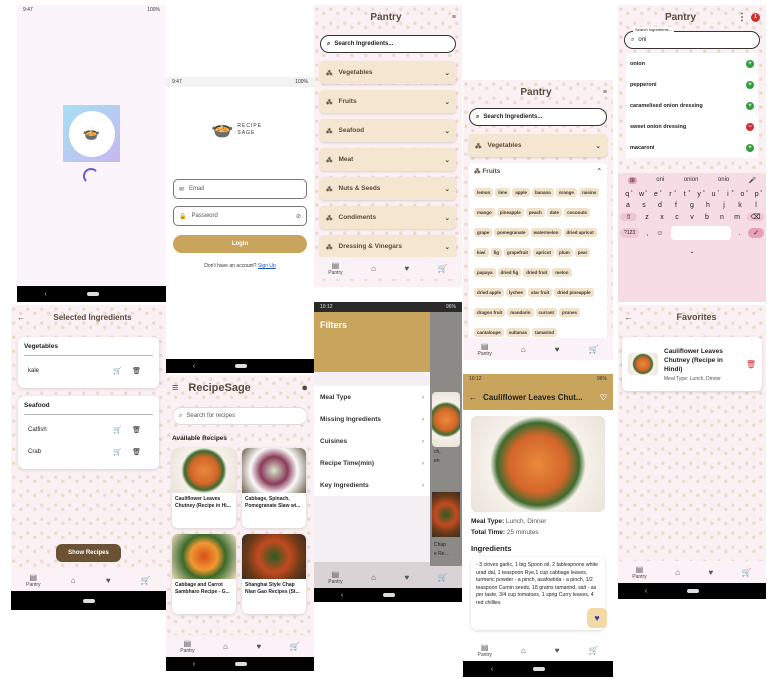 Image resolution: width=783 pixels, height=679 pixels. Describe the element at coordinates (692, 147) in the screenshot. I see `result-row: macaroni +` at that location.